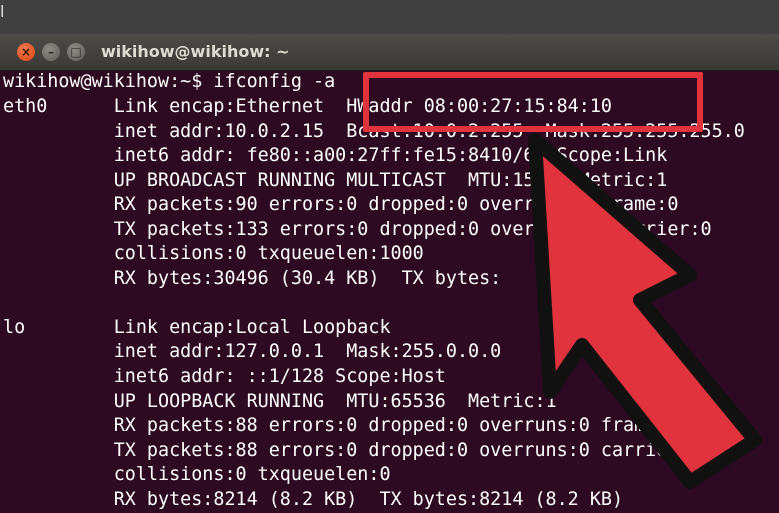 This screenshot has height=513, width=779. I want to click on close-window-button: ×, so click(26, 52).